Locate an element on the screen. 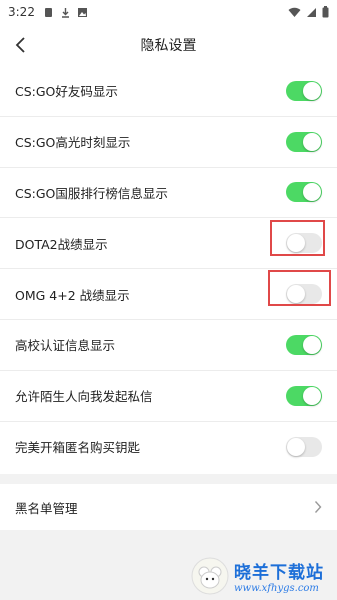 The height and width of the screenshot is (600, 337). setting-label: CS:GO好友码显示 is located at coordinates (66, 92).